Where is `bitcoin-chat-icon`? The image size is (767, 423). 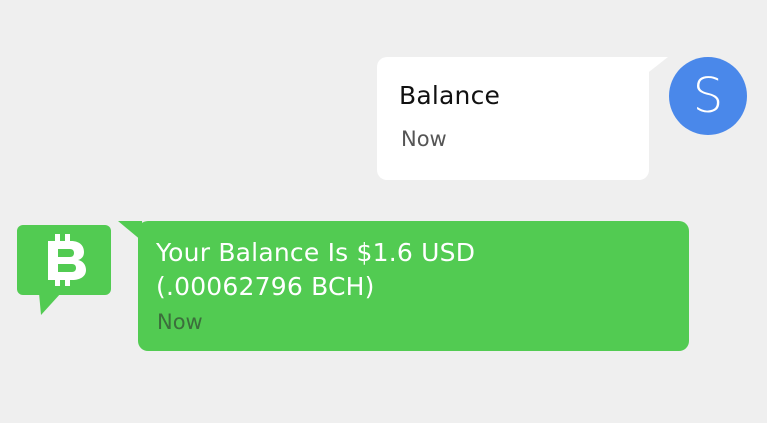 bitcoin-chat-icon is located at coordinates (64, 270).